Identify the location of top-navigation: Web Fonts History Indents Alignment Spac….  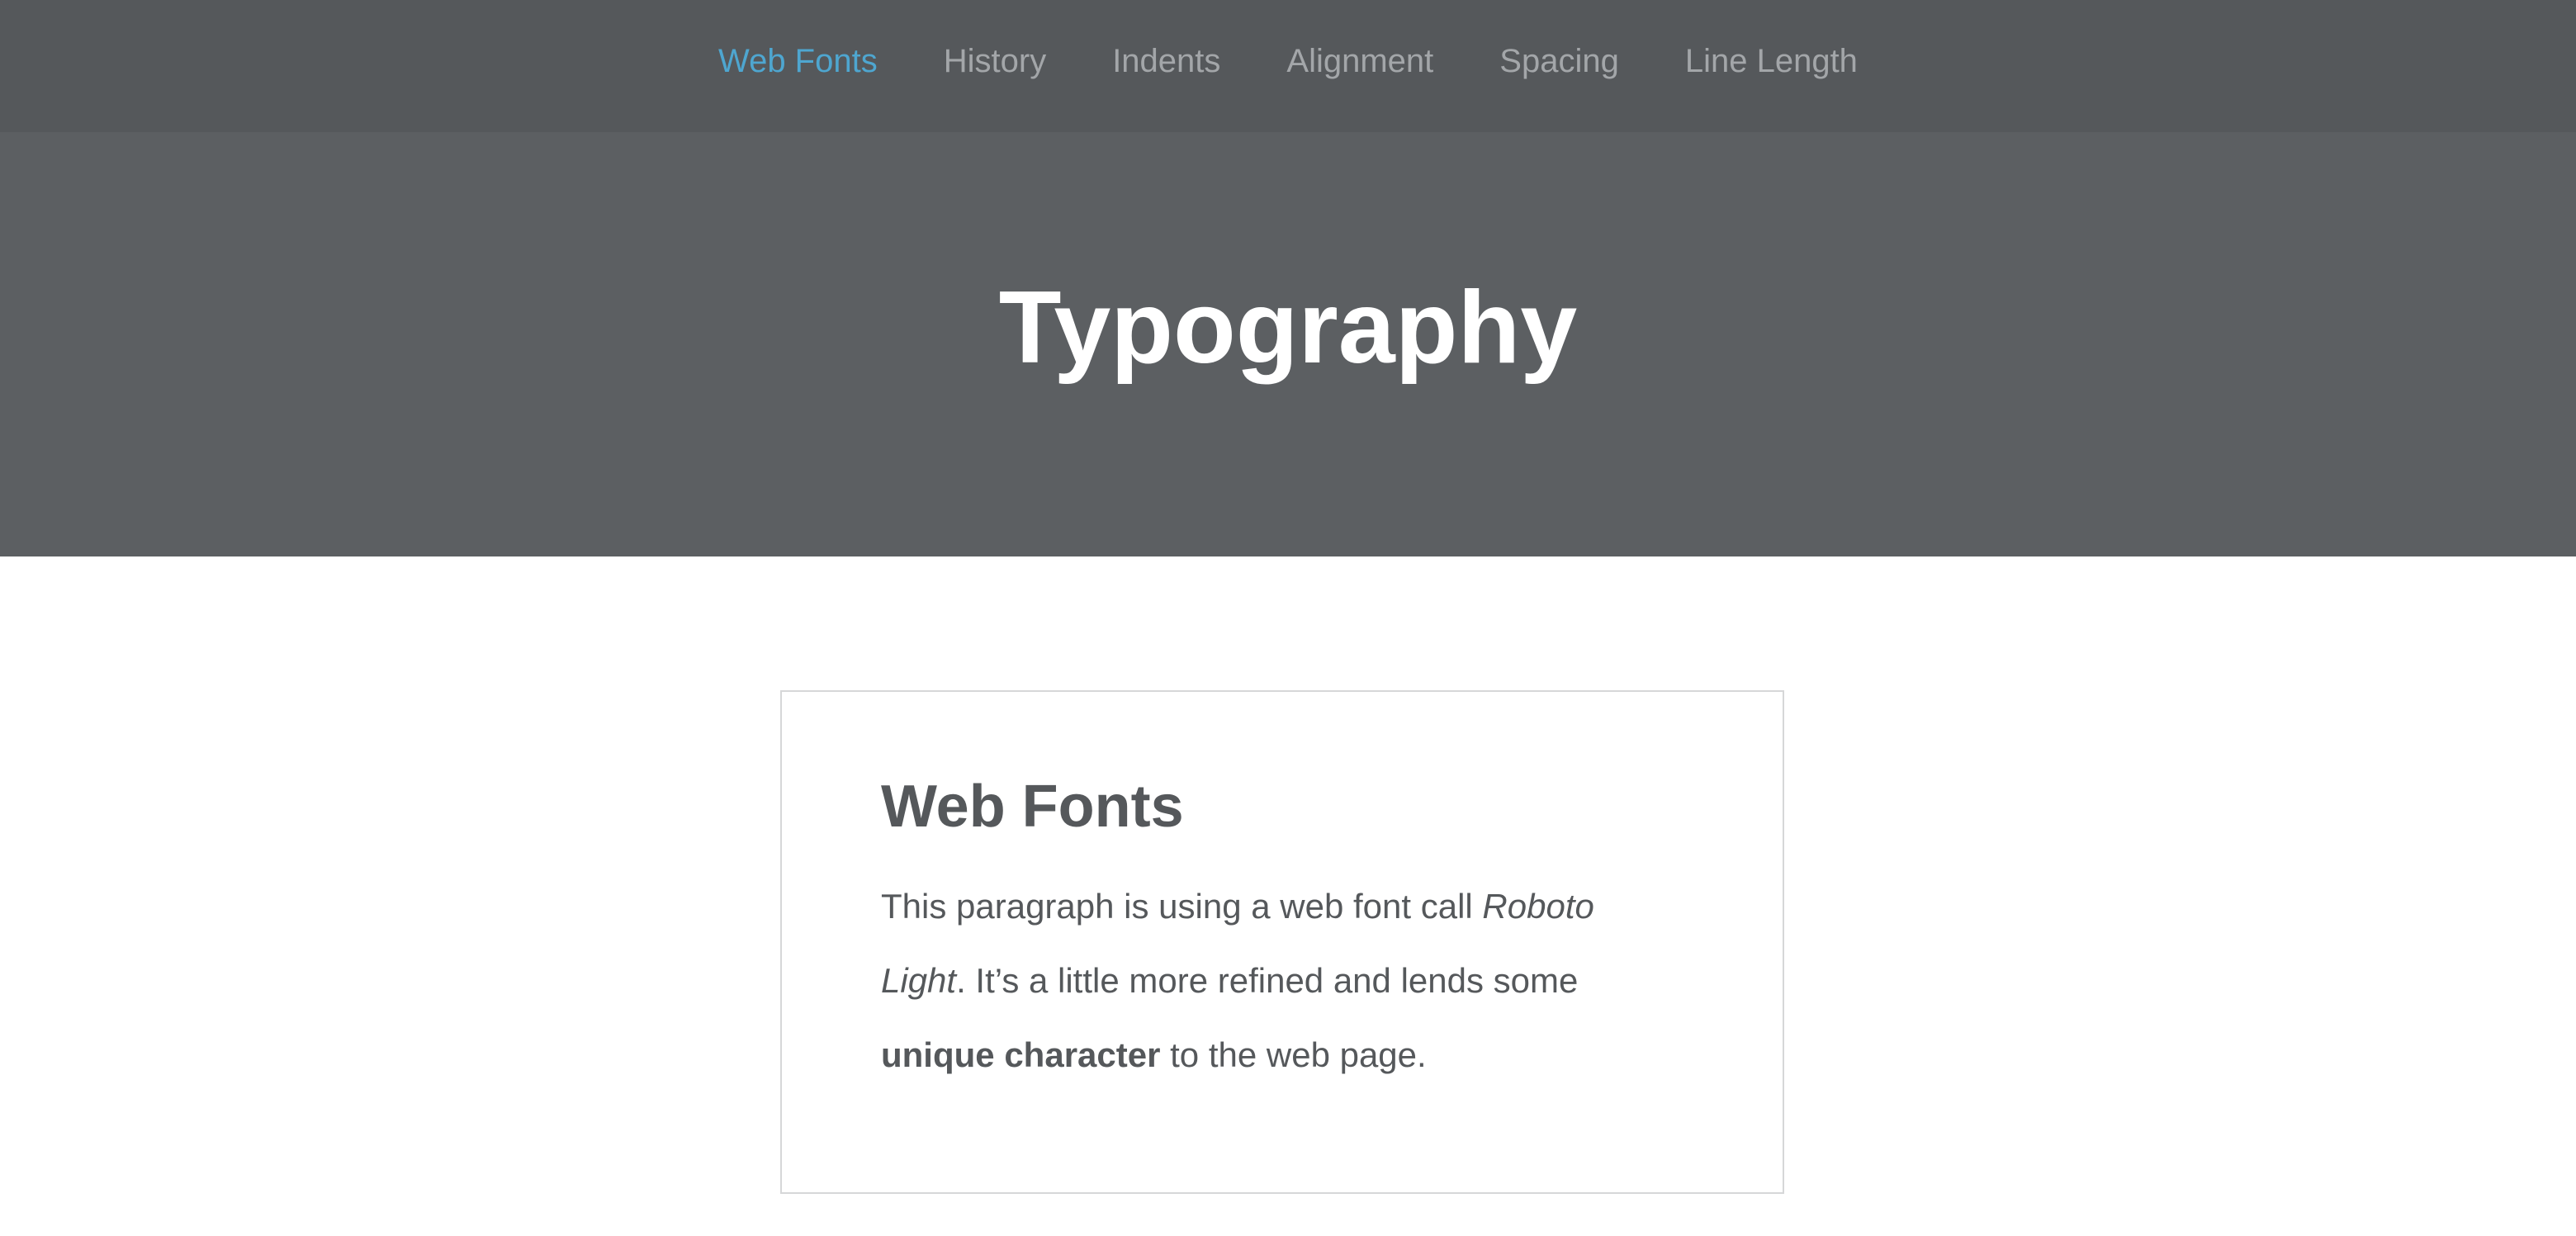
(1288, 66).